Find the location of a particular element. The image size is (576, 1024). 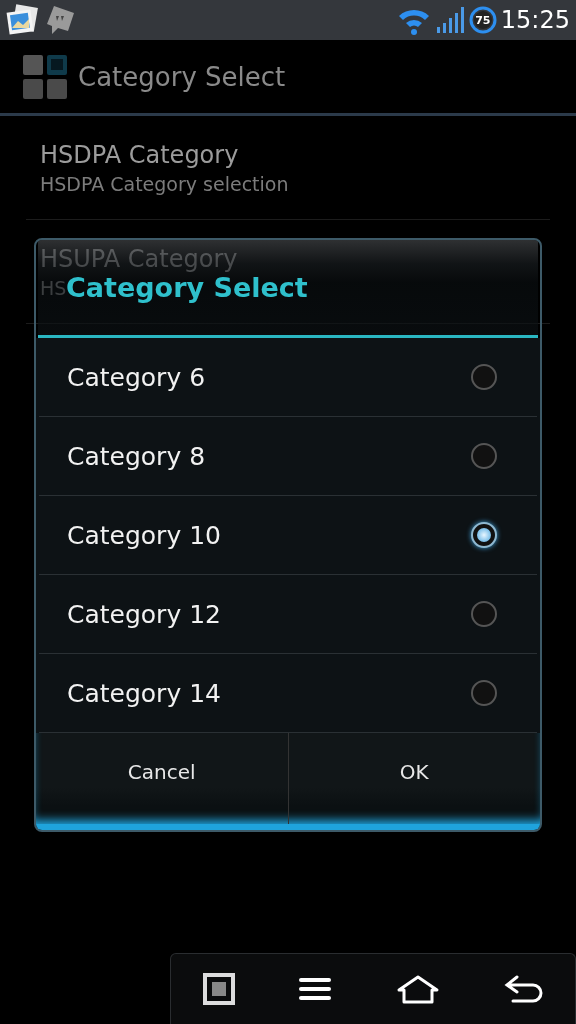

ok-button: OK is located at coordinates (413, 778).